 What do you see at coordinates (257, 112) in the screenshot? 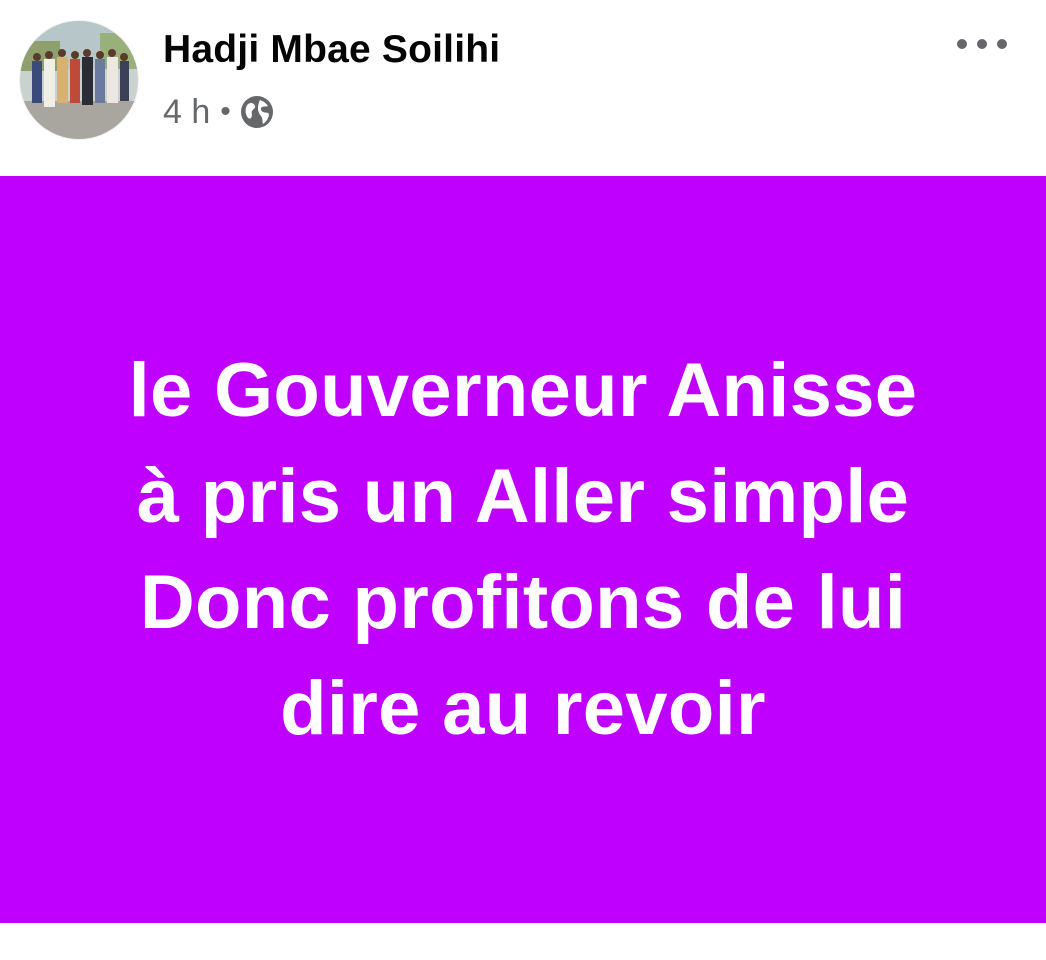
I see `globe-icon` at bounding box center [257, 112].